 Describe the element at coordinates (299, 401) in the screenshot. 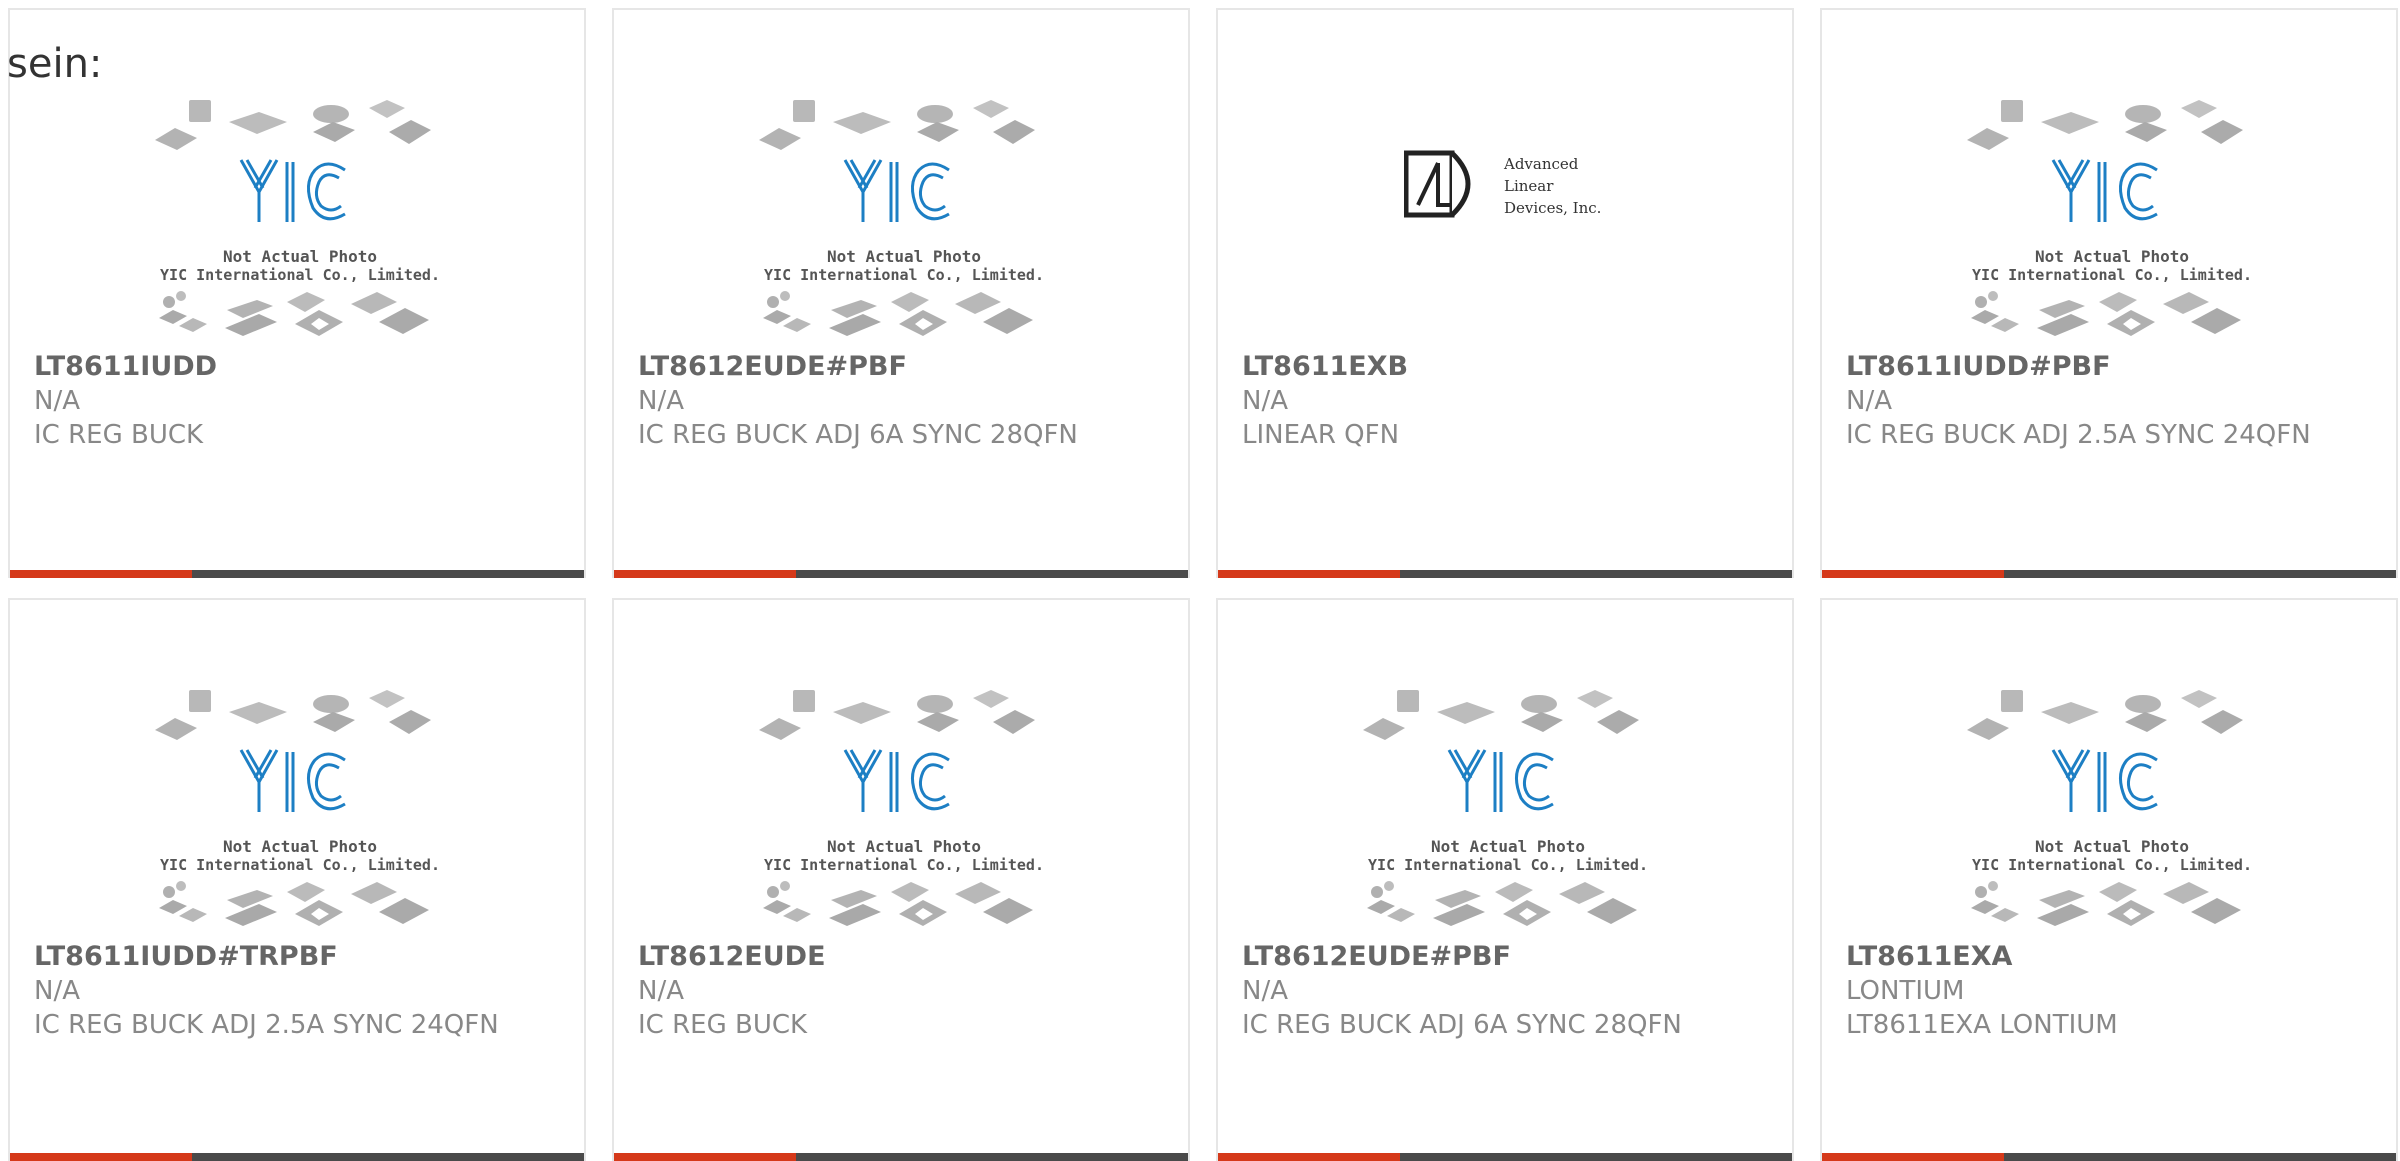

I see `product-info: LT8611IUDD N/A IC REG BUCK` at that location.